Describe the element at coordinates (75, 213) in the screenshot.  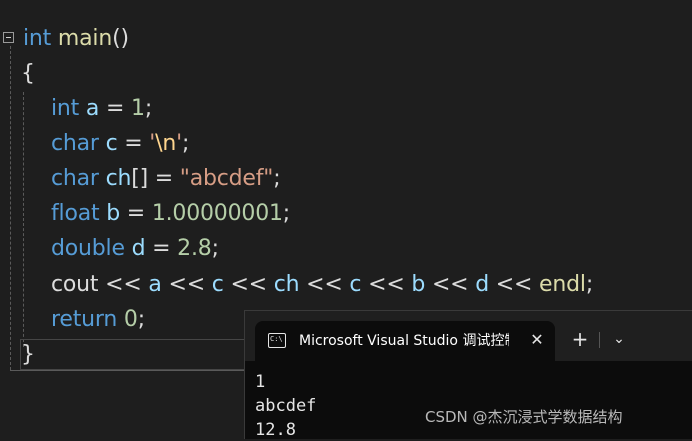
I see `code-token: float` at that location.